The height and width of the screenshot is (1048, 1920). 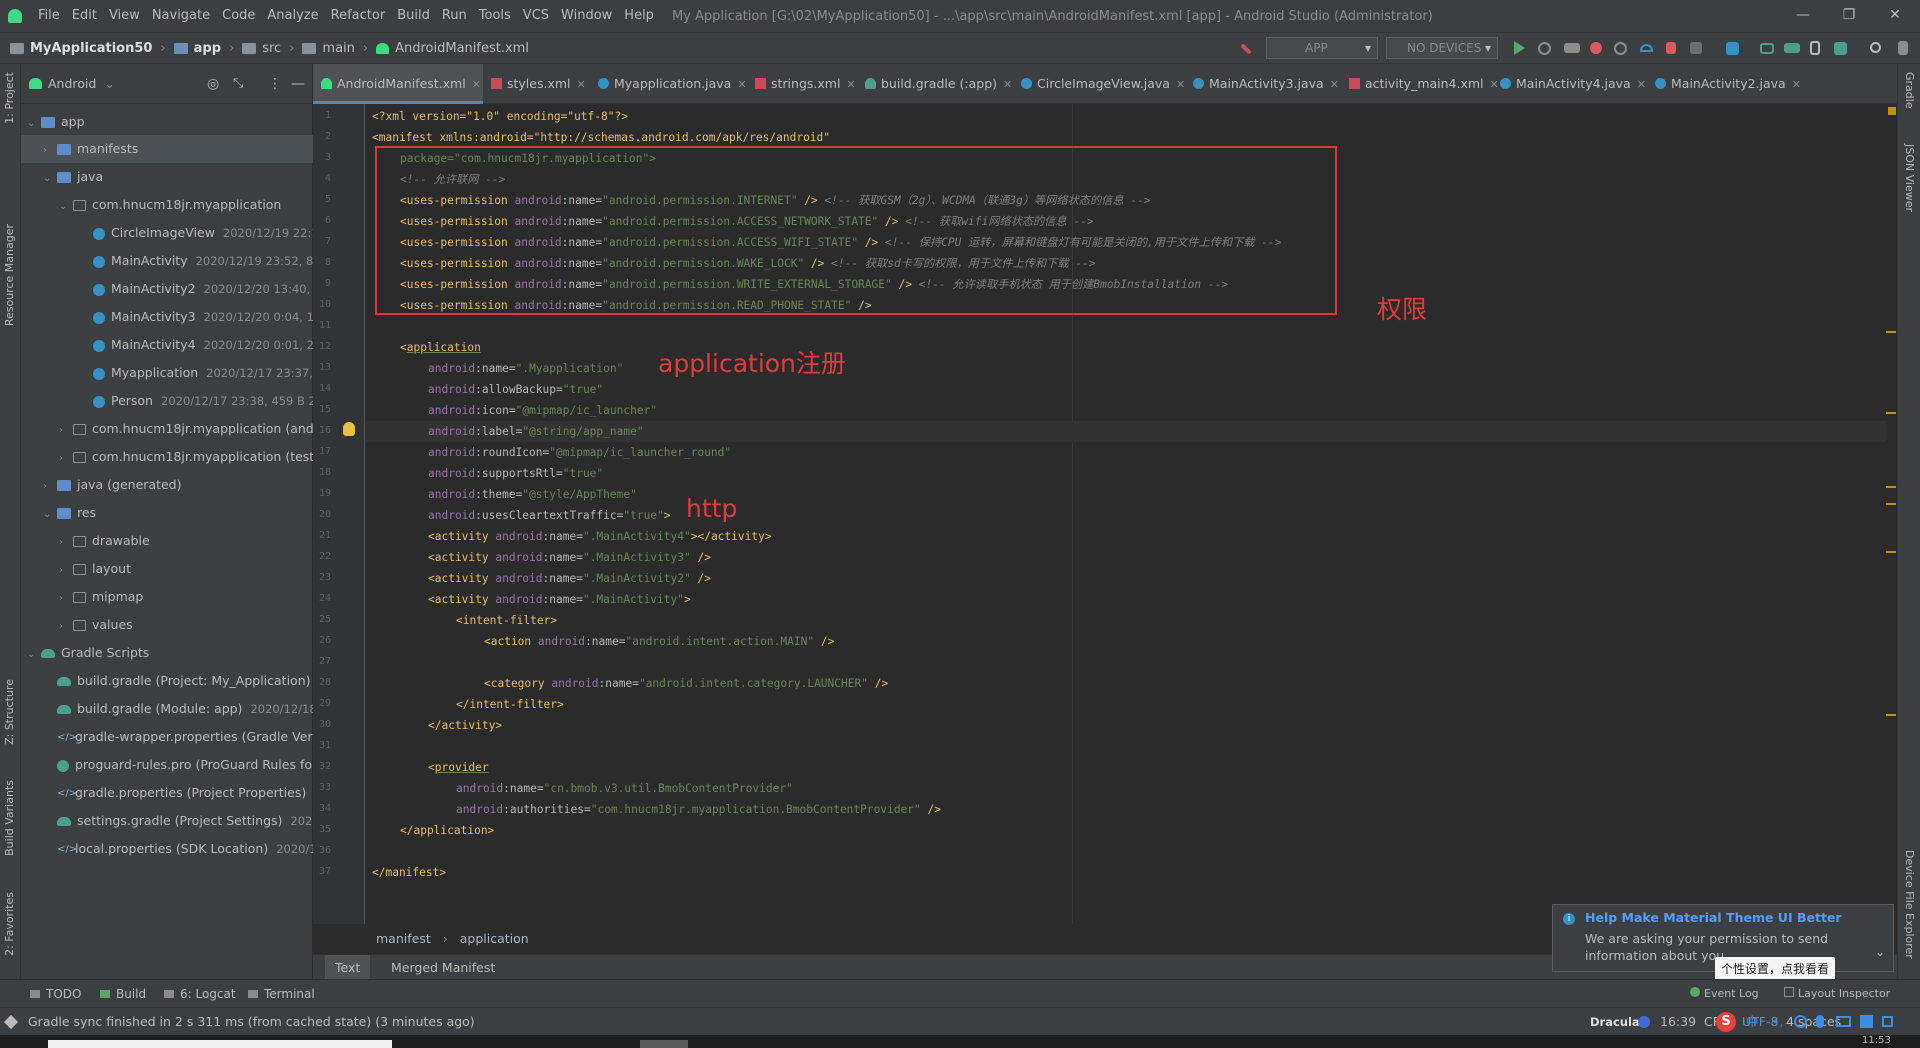 What do you see at coordinates (167, 149) in the screenshot?
I see `tree-item-manifests: › manifests` at bounding box center [167, 149].